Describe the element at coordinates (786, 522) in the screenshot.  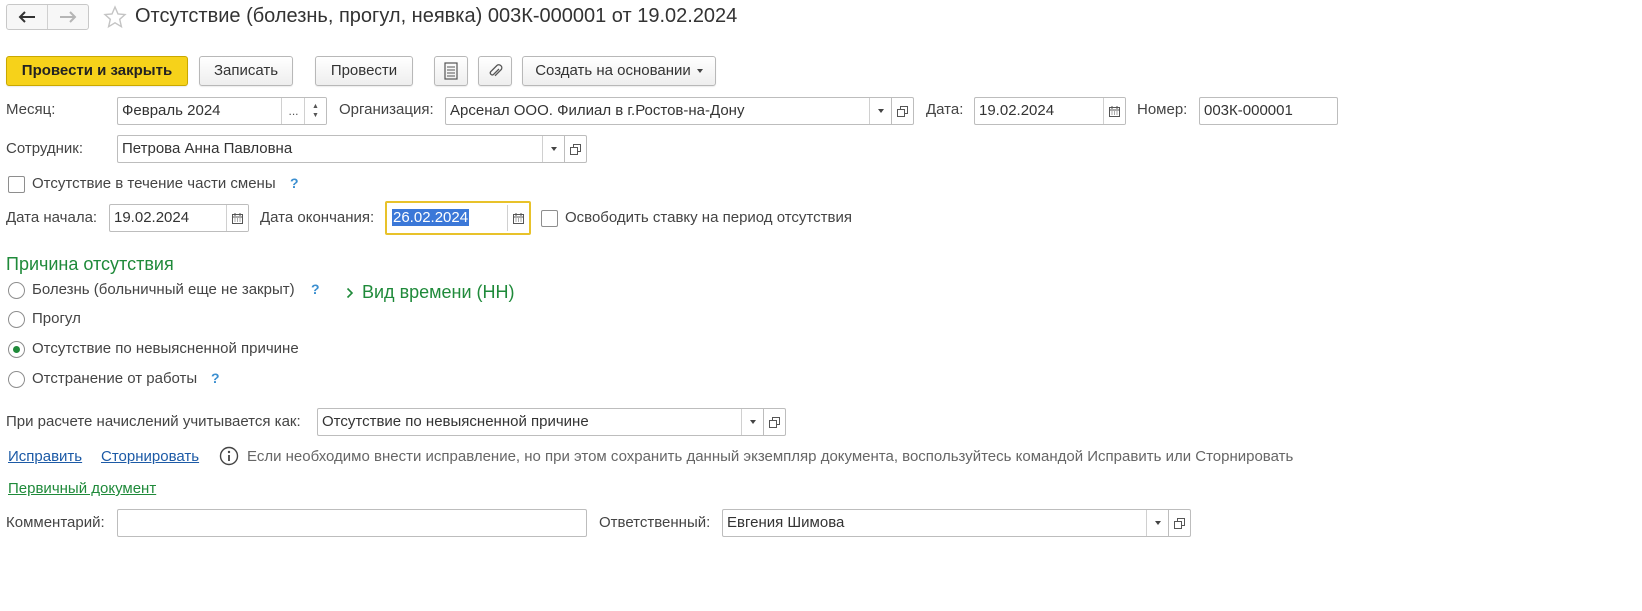
I see `responsible-value: Евгения Шимова` at that location.